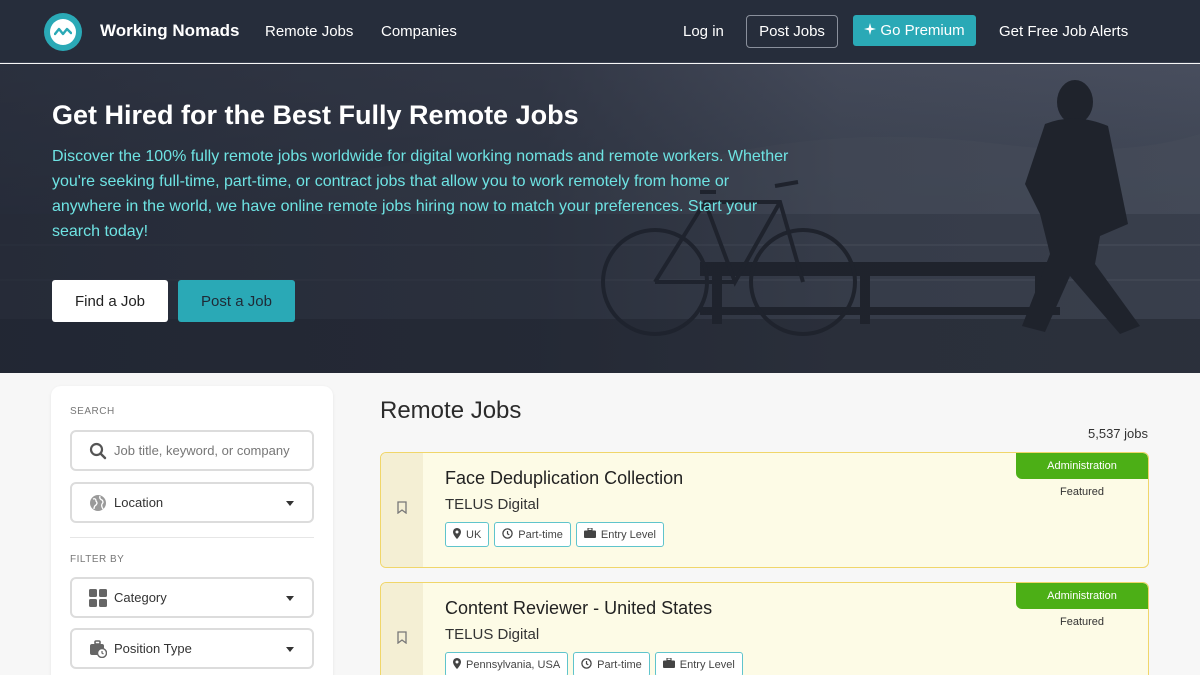 The image size is (1200, 675). Describe the element at coordinates (451, 410) in the screenshot. I see `page-title: Remote Jobs` at that location.